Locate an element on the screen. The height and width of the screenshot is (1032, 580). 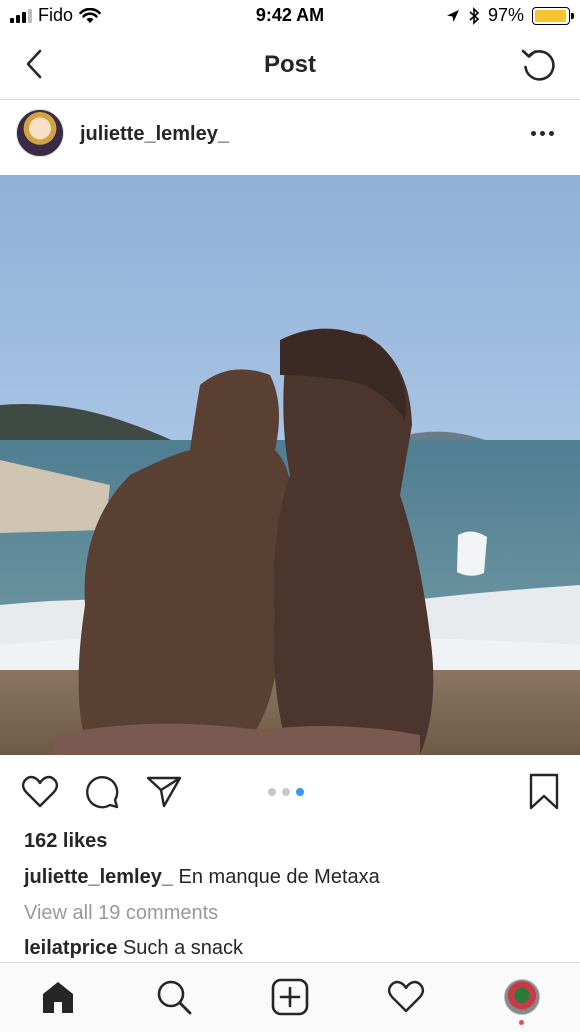
bookmark-icon is located at coordinates (544, 791).